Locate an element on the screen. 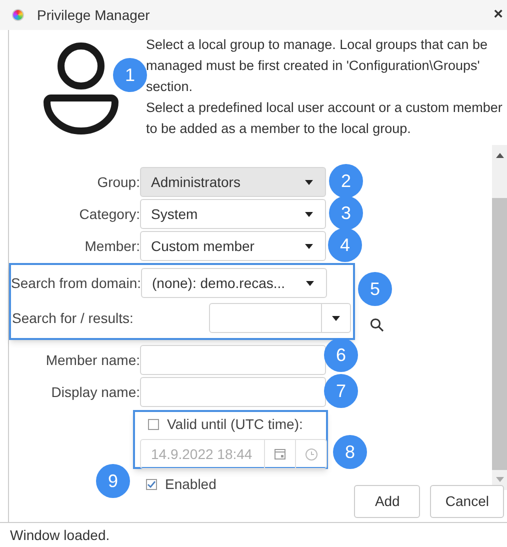  field-label: Search for / results: is located at coordinates (73, 318).